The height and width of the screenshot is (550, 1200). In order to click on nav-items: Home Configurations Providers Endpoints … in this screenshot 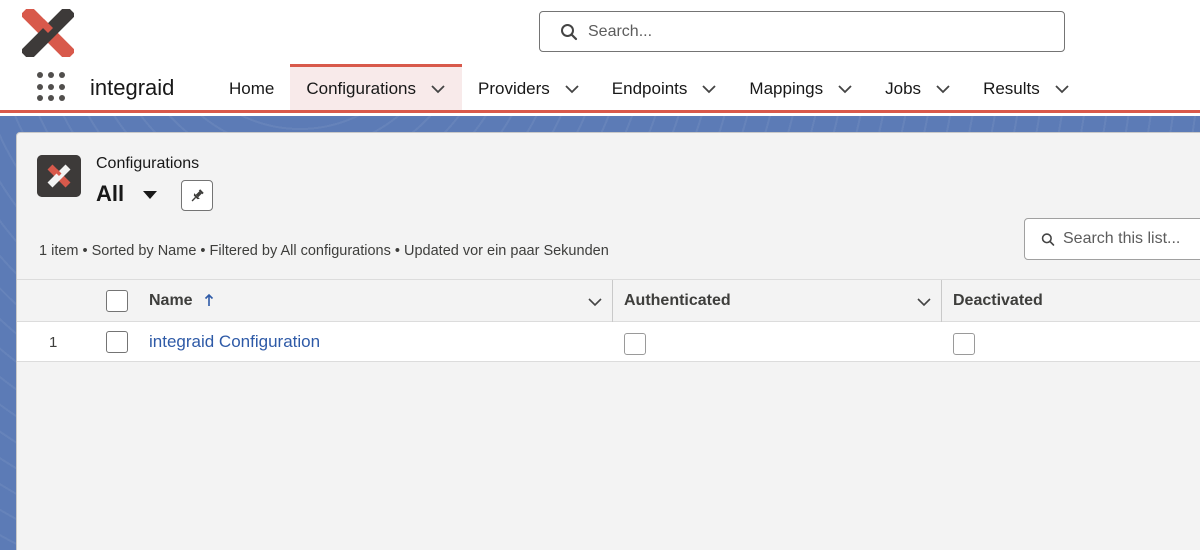, I will do `click(649, 87)`.